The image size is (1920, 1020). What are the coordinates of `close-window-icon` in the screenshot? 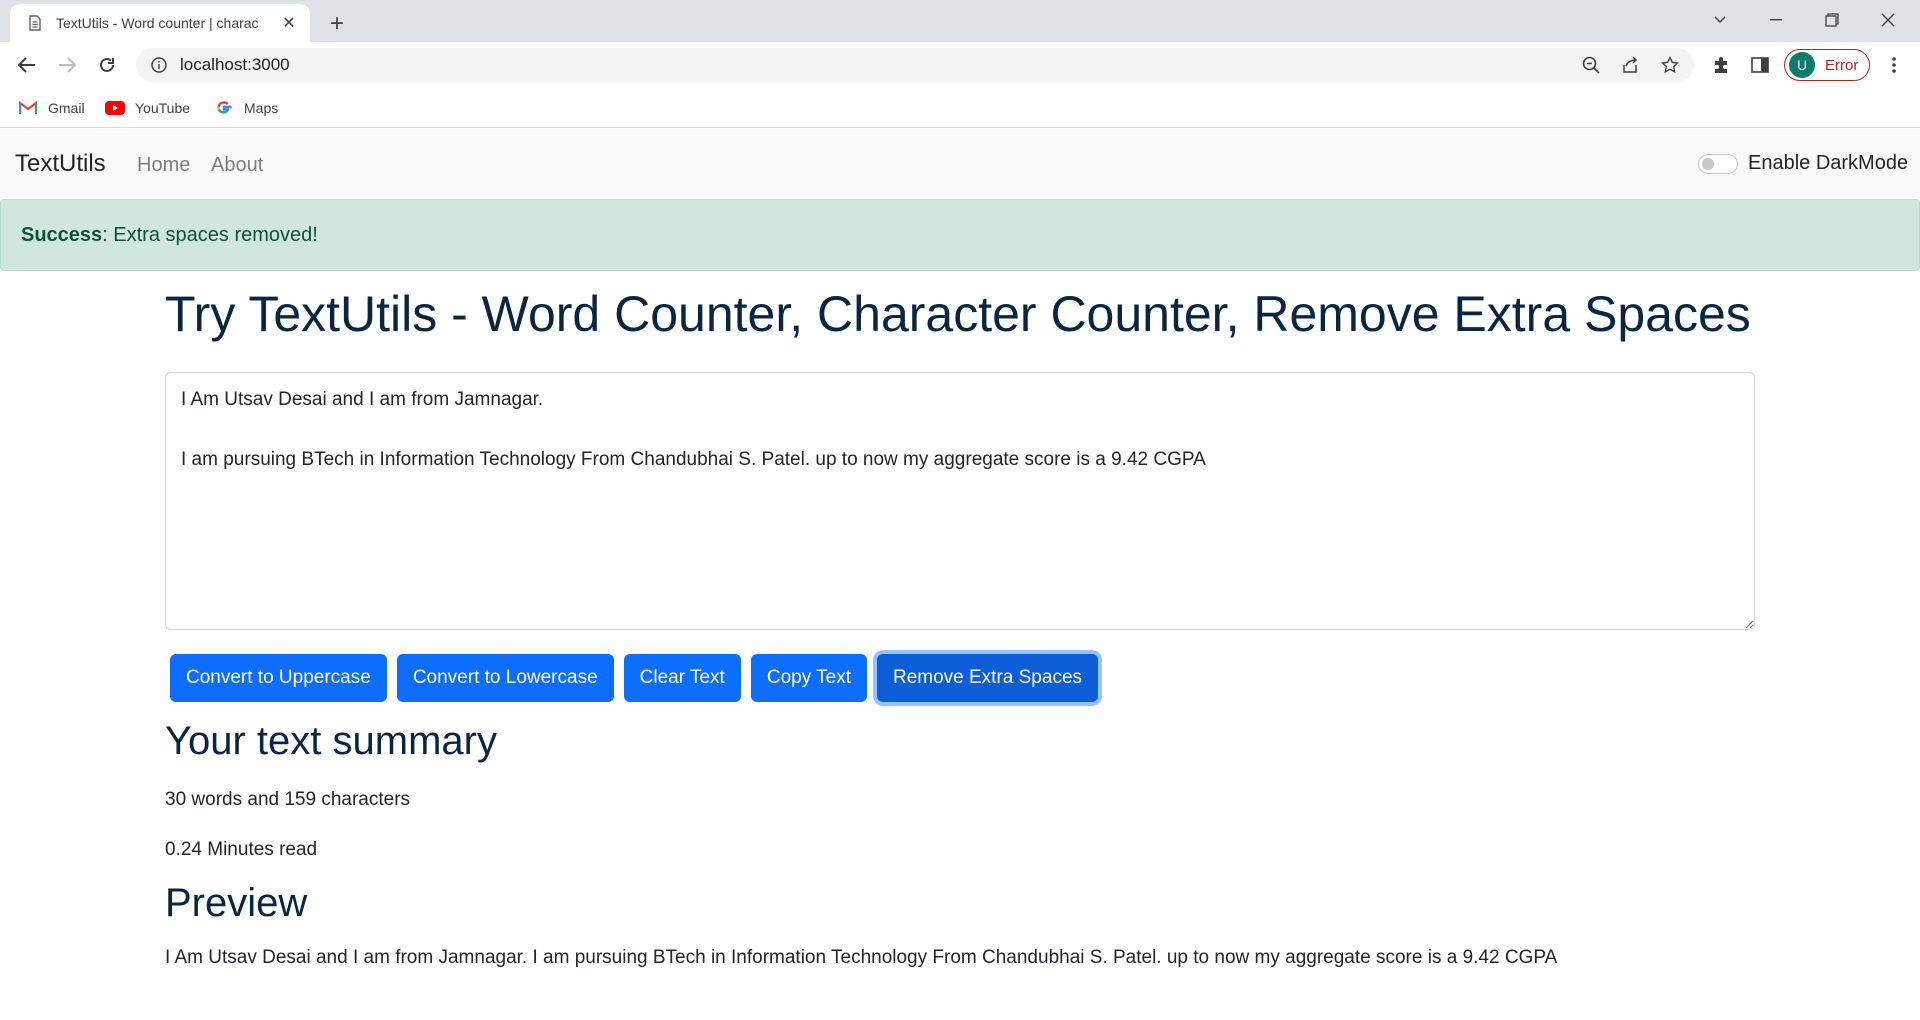 It's located at (1888, 20).